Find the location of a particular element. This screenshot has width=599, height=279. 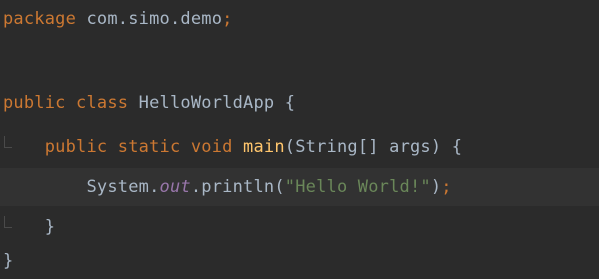

keyword-class: class is located at coordinates (102, 102).